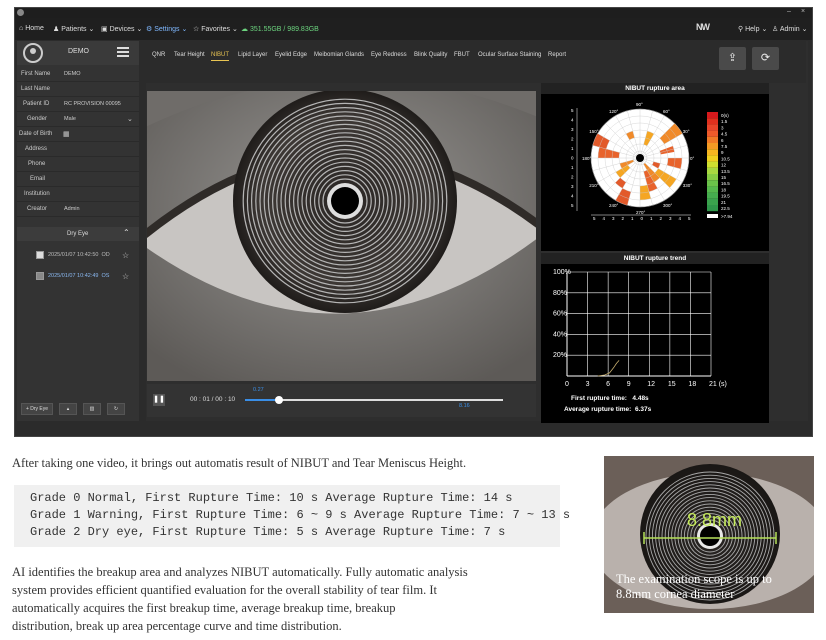  I want to click on export-upload-icon: ⇪, so click(732, 58).